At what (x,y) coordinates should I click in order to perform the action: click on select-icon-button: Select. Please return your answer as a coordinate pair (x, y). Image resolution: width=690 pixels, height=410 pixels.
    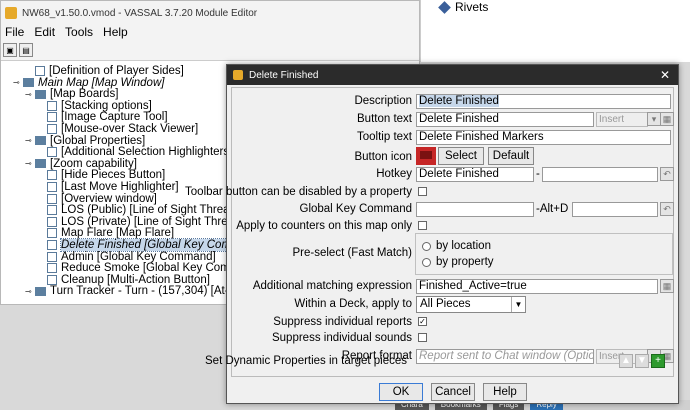
    Looking at the image, I should click on (461, 156).